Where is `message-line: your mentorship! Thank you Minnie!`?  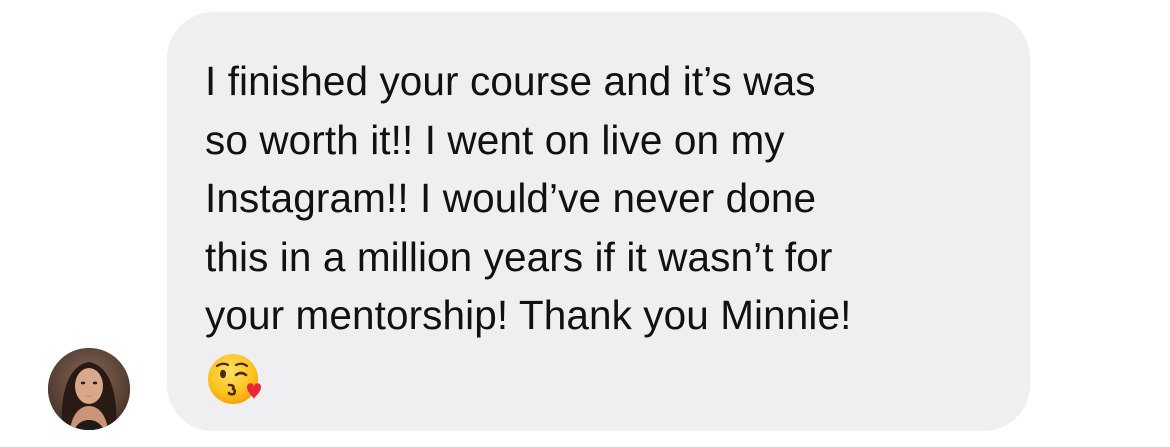 message-line: your mentorship! Thank you Minnie! is located at coordinates (528, 315).